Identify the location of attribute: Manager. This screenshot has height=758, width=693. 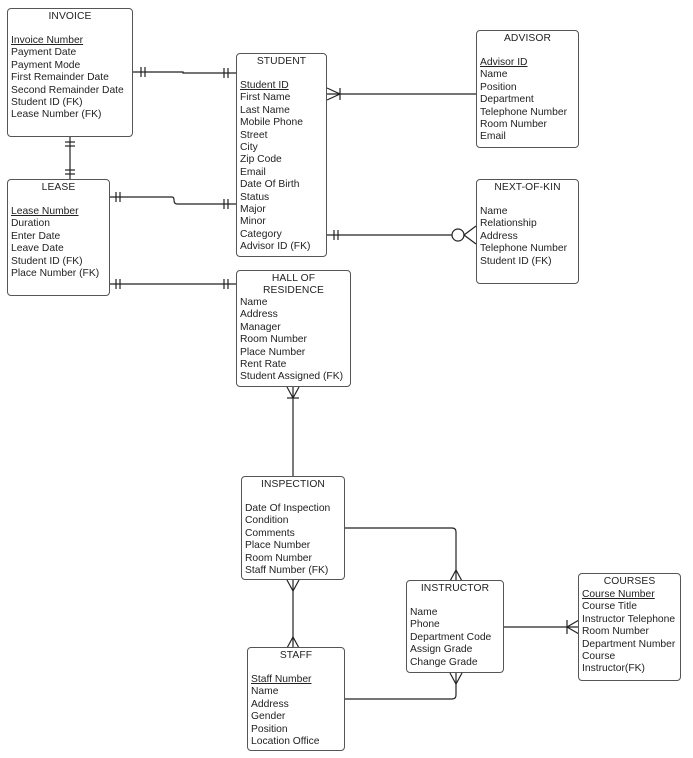
(260, 327).